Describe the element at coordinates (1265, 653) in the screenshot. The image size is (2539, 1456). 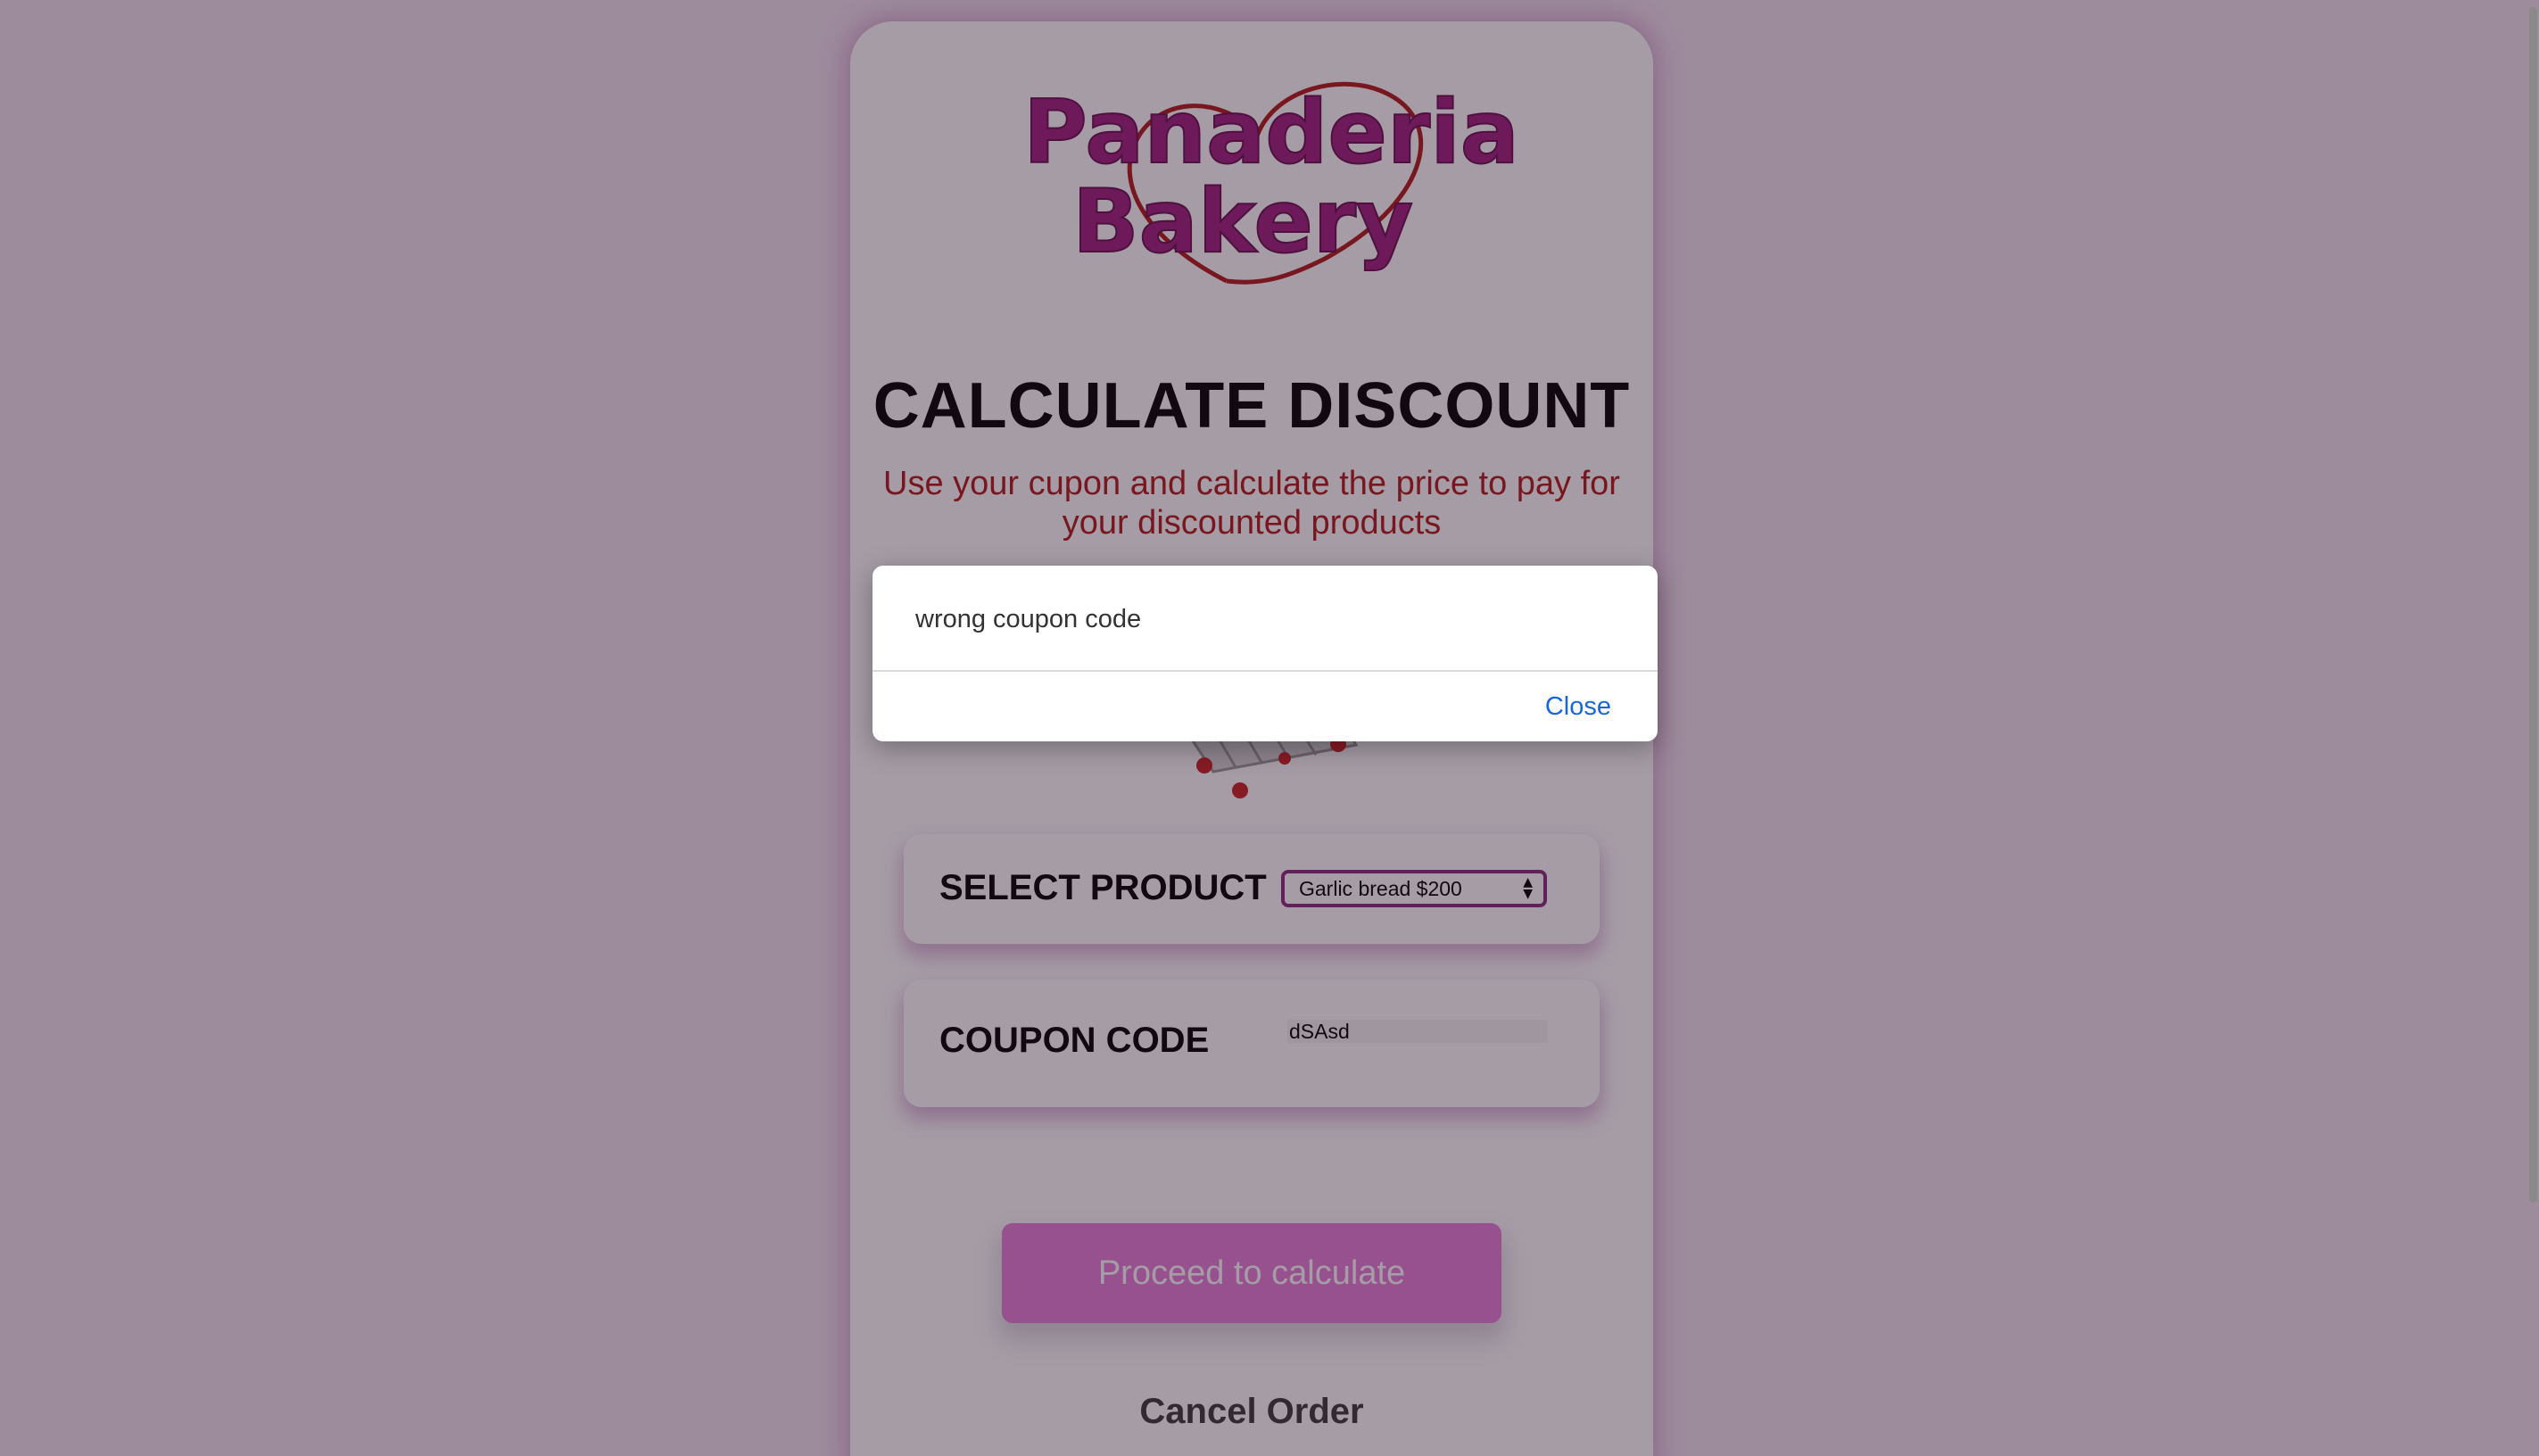
I see `alert-dialog: wrong coupon code Close` at that location.